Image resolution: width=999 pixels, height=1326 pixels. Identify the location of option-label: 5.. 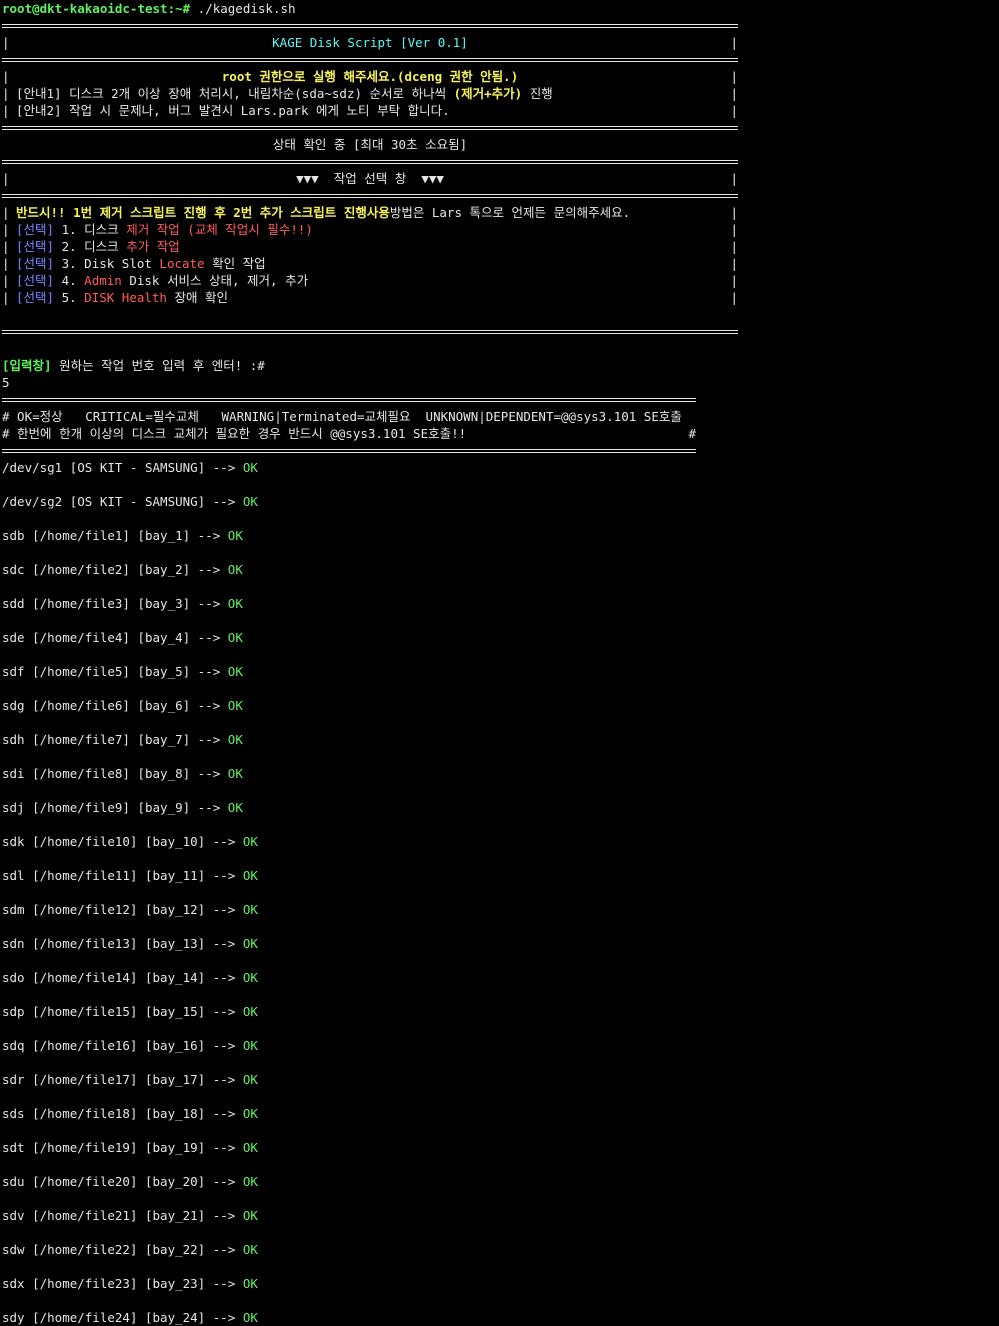
(69, 297).